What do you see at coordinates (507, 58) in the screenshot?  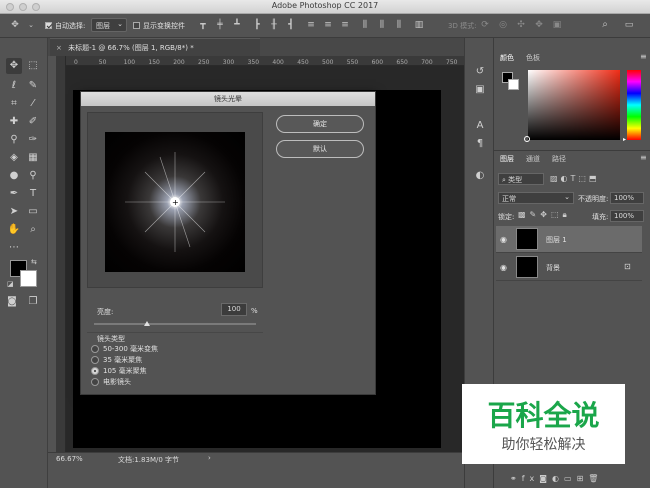 I see `tab-color: 颜色` at bounding box center [507, 58].